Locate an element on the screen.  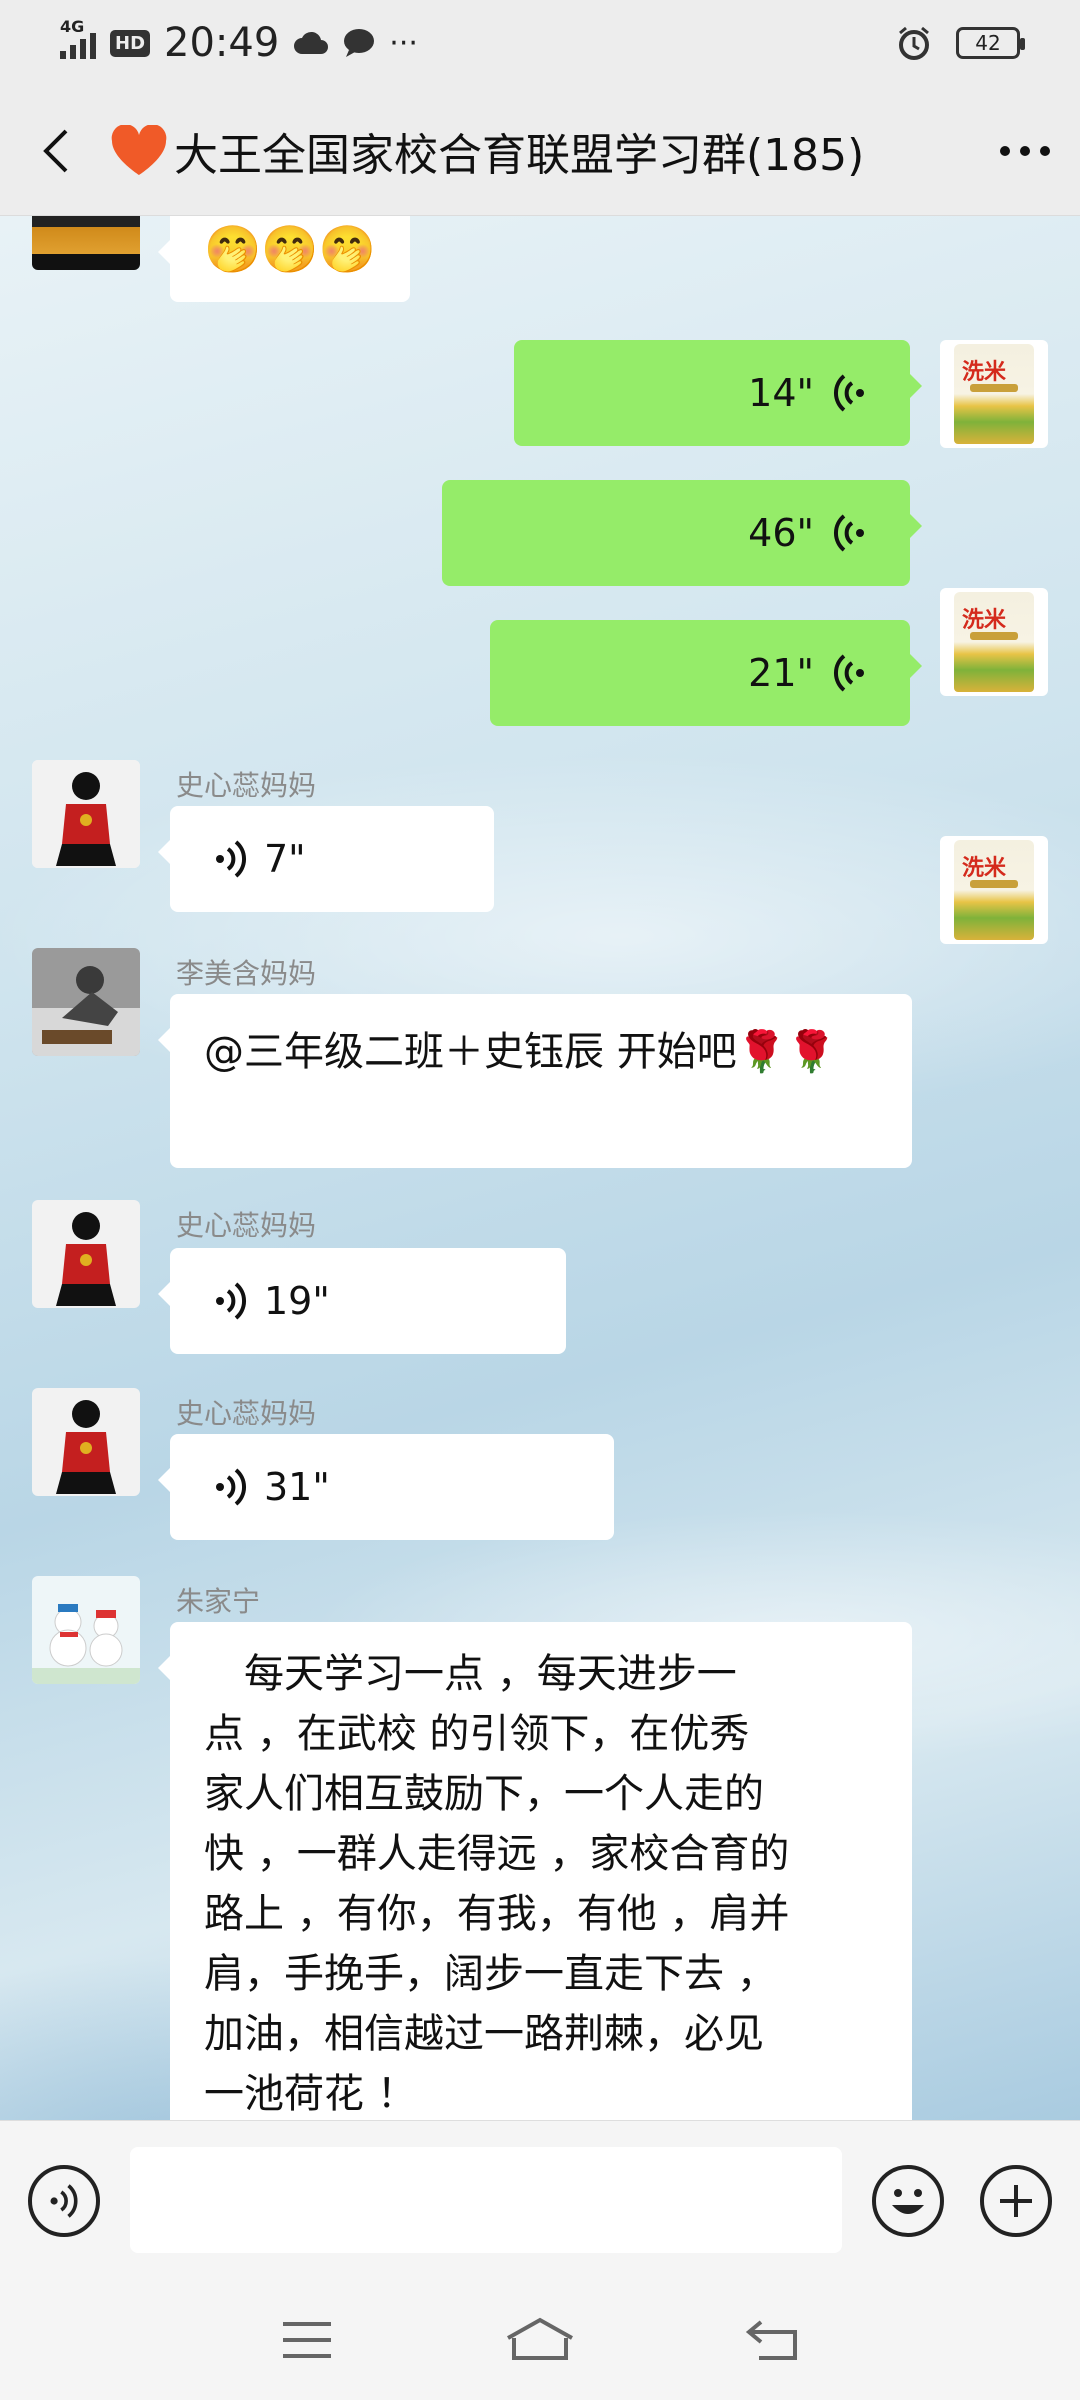
battery-level: 42 is located at coordinates (988, 43).